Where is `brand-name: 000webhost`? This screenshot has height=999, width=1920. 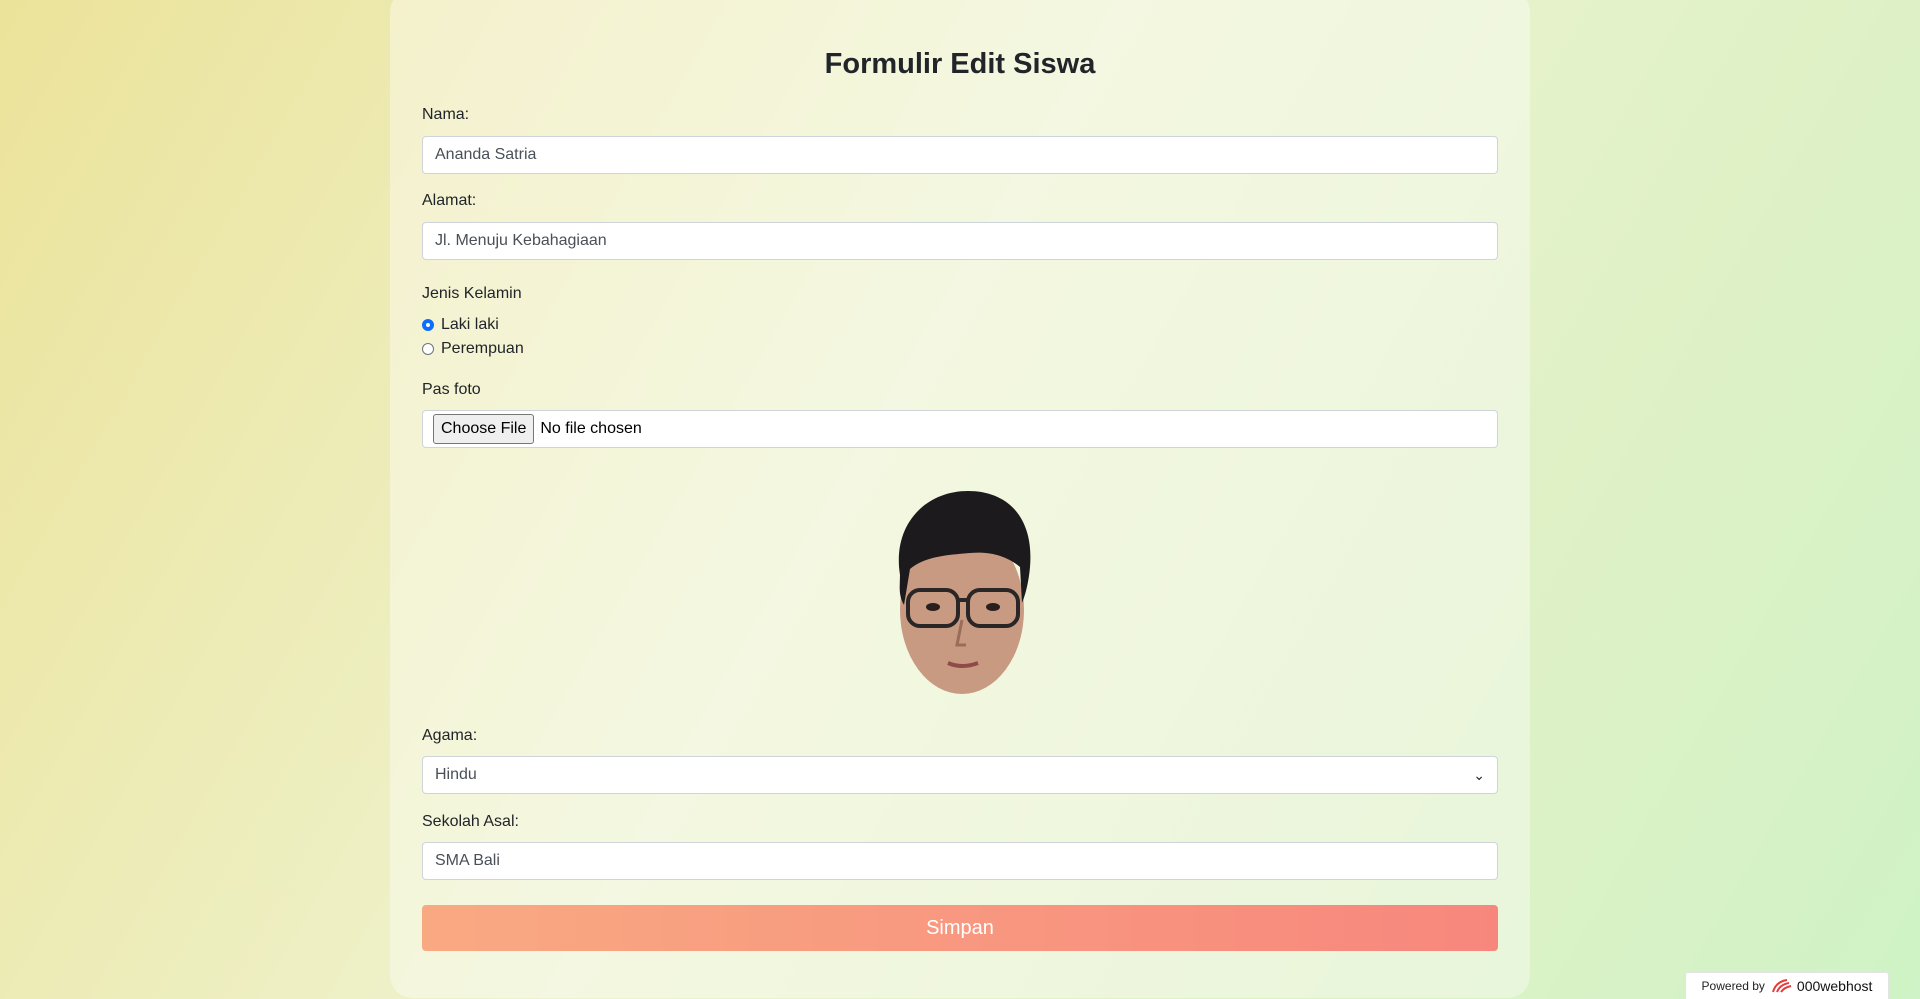
brand-name: 000webhost is located at coordinates (1834, 986).